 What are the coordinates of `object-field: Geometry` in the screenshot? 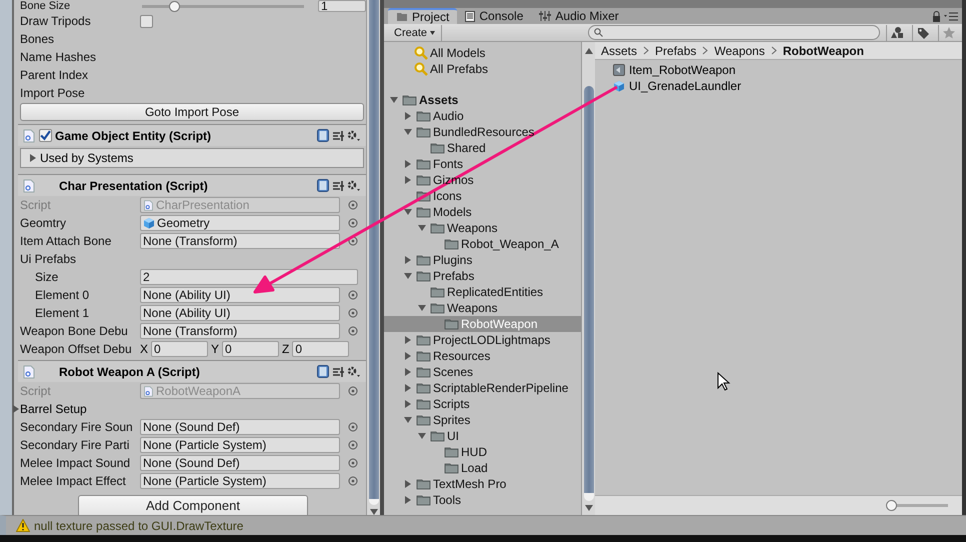 It's located at (240, 223).